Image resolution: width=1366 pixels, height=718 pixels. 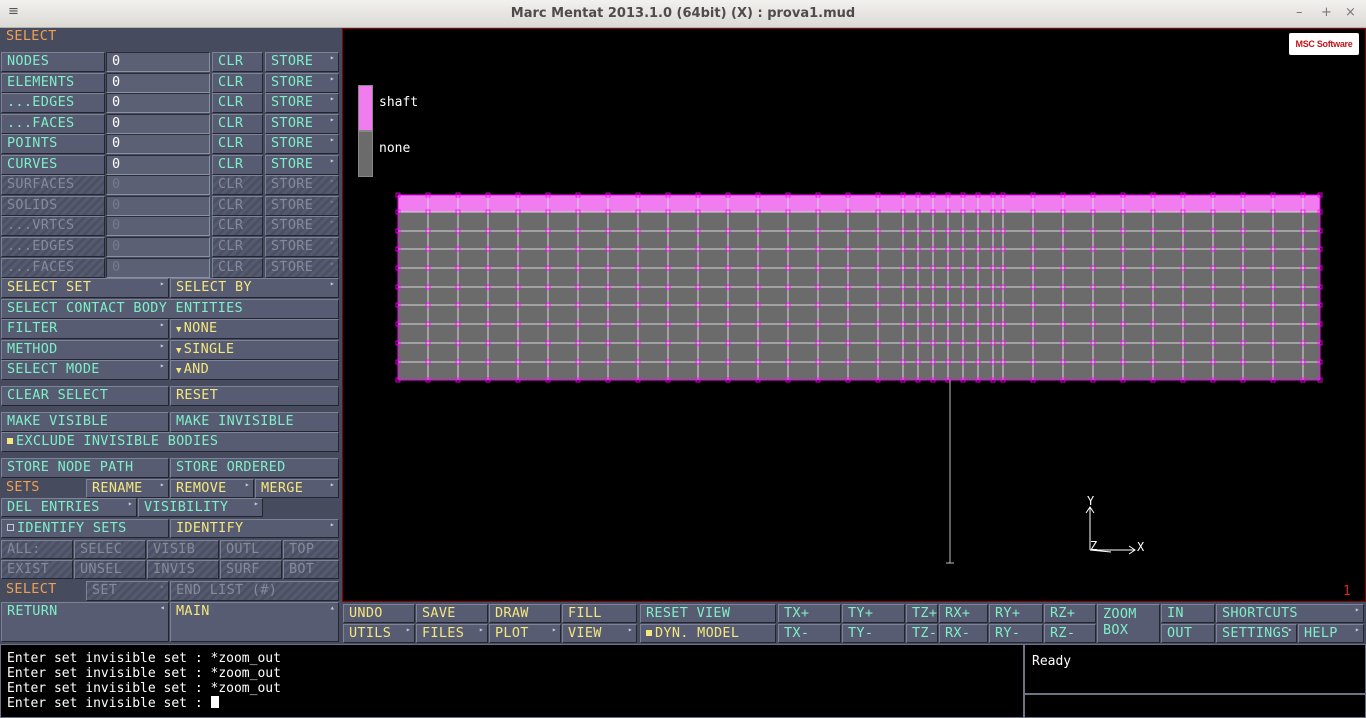 I want to click on all-invis-button: INVIS, so click(x=183, y=569).